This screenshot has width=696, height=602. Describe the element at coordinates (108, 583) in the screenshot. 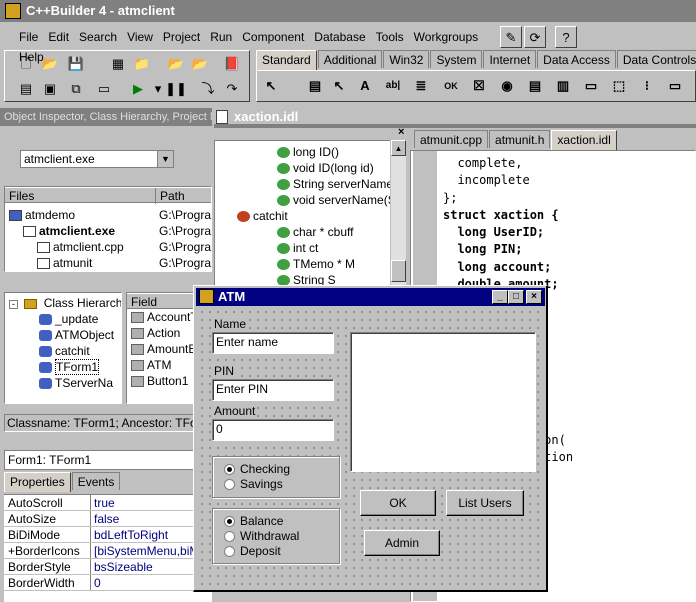

I see `property-row: BorderWidth 0` at that location.